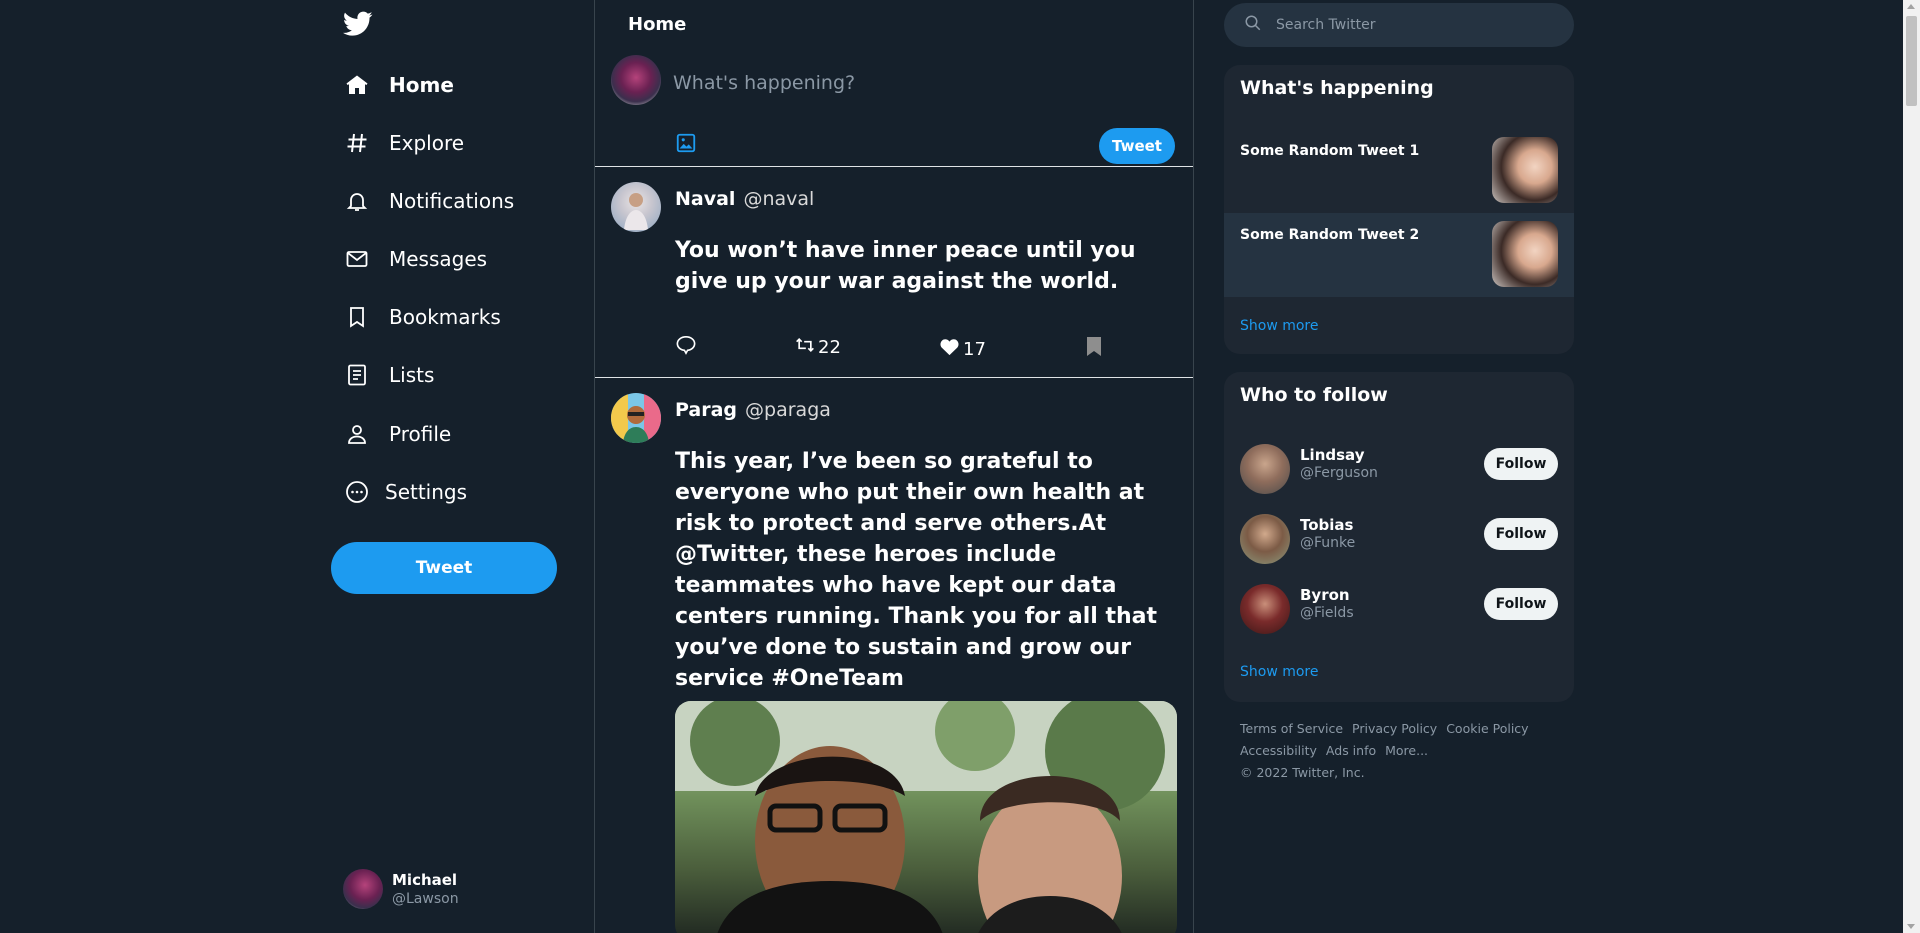 This screenshot has height=933, width=1920. Describe the element at coordinates (412, 375) in the screenshot. I see `nav-label: Lists` at that location.